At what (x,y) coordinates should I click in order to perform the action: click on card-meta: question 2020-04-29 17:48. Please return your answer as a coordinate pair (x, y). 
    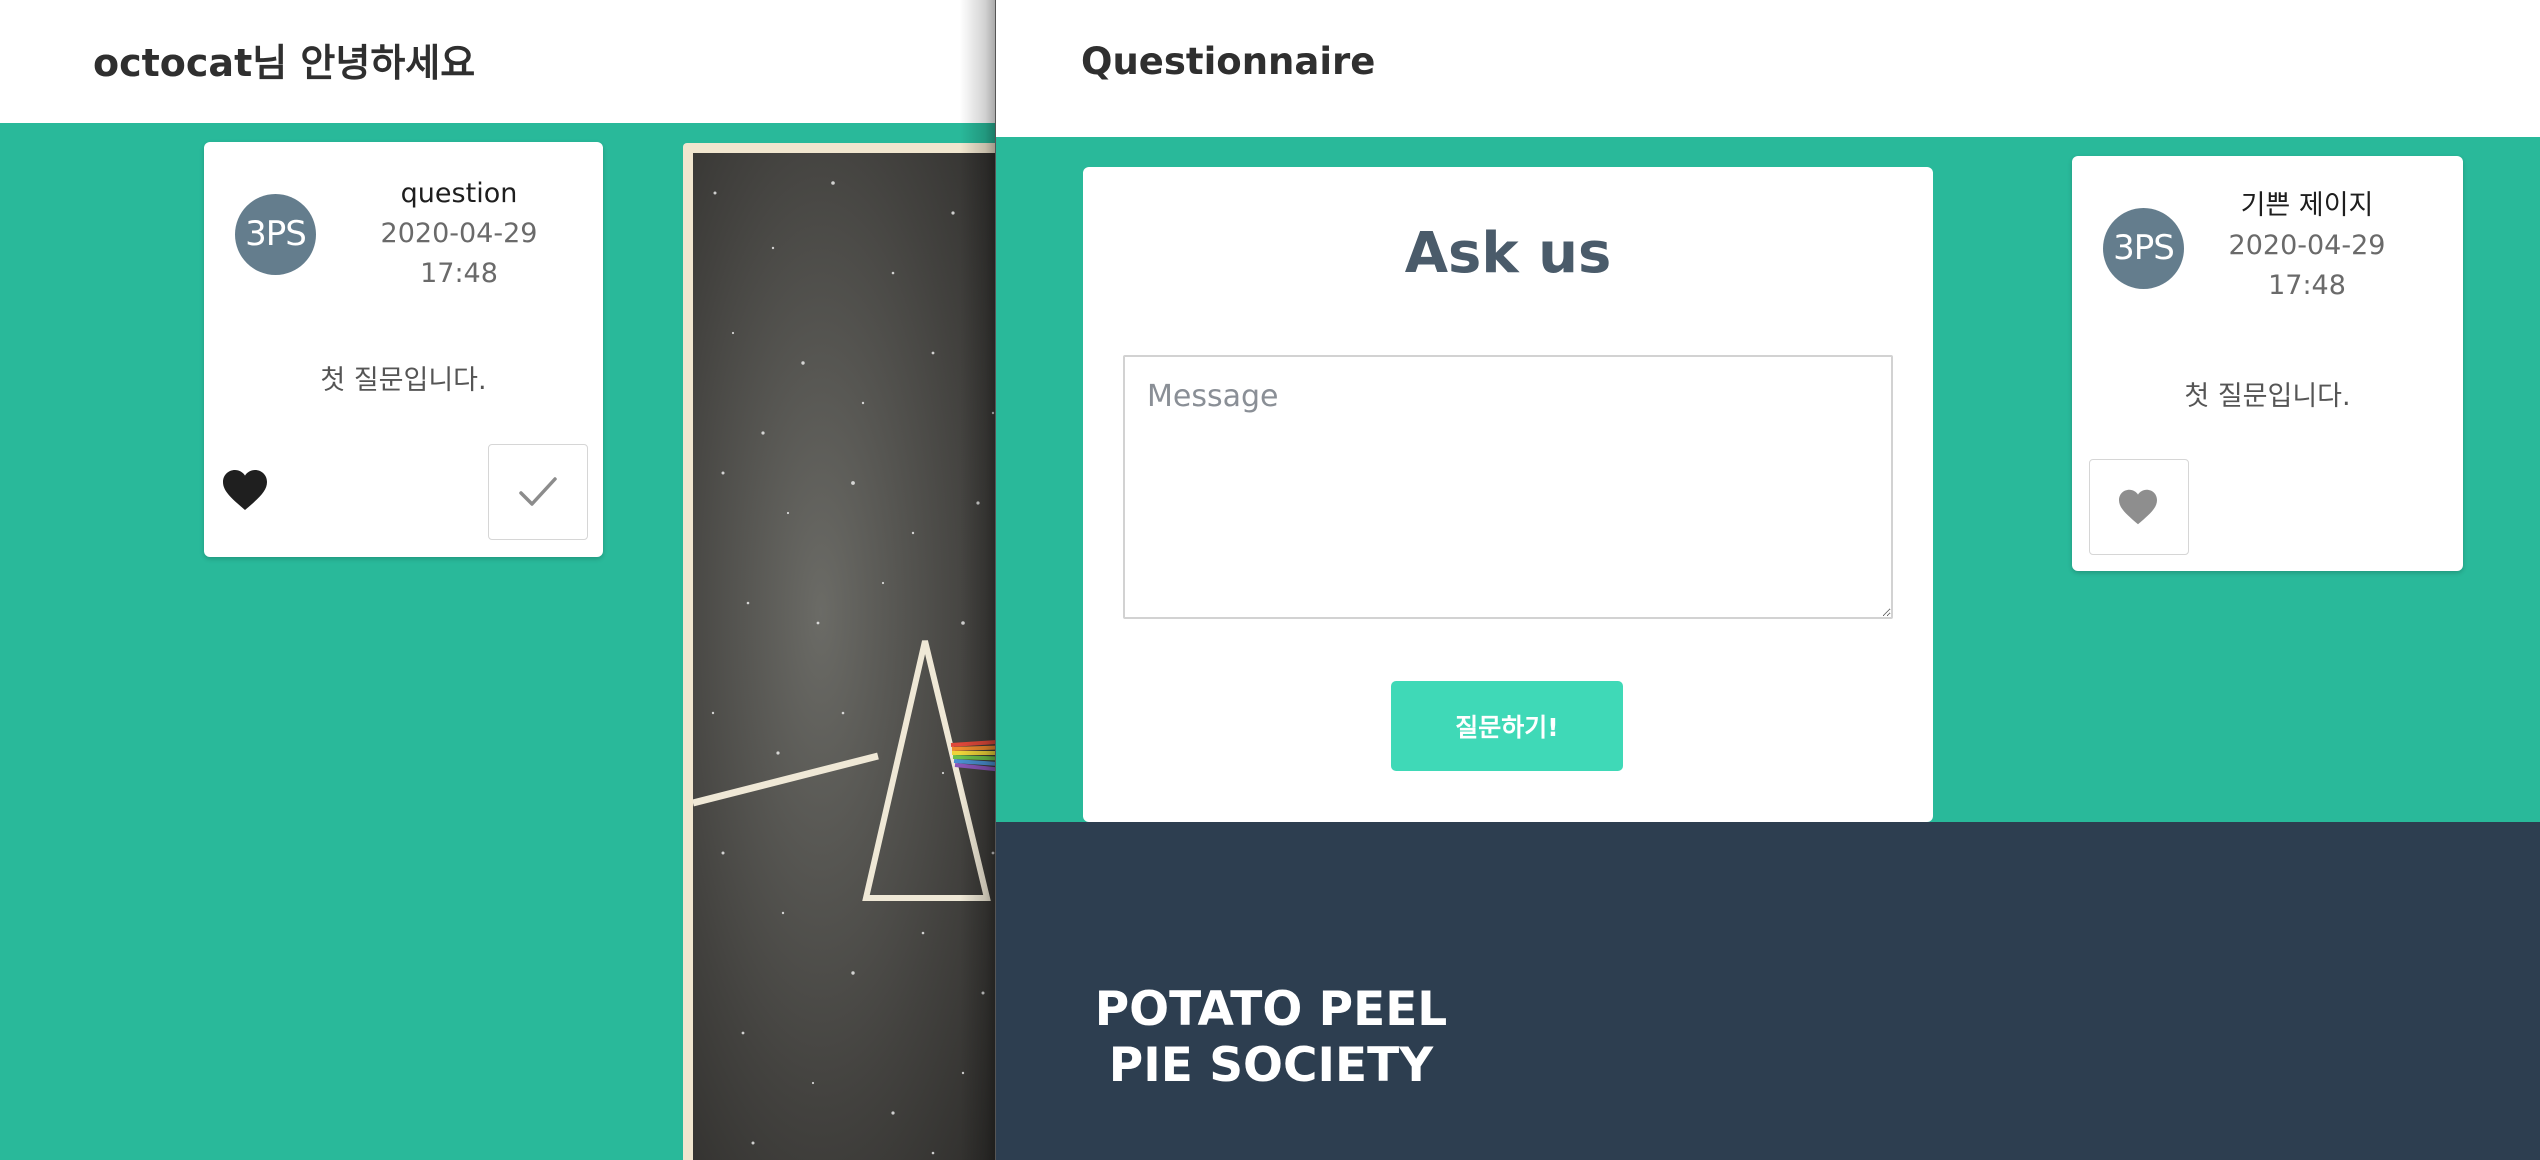
    Looking at the image, I should click on (459, 234).